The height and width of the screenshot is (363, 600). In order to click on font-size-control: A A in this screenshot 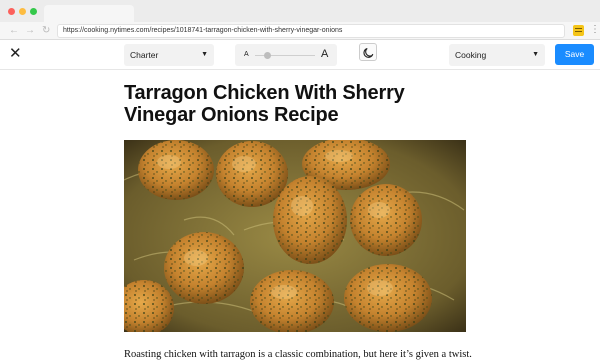, I will do `click(286, 55)`.